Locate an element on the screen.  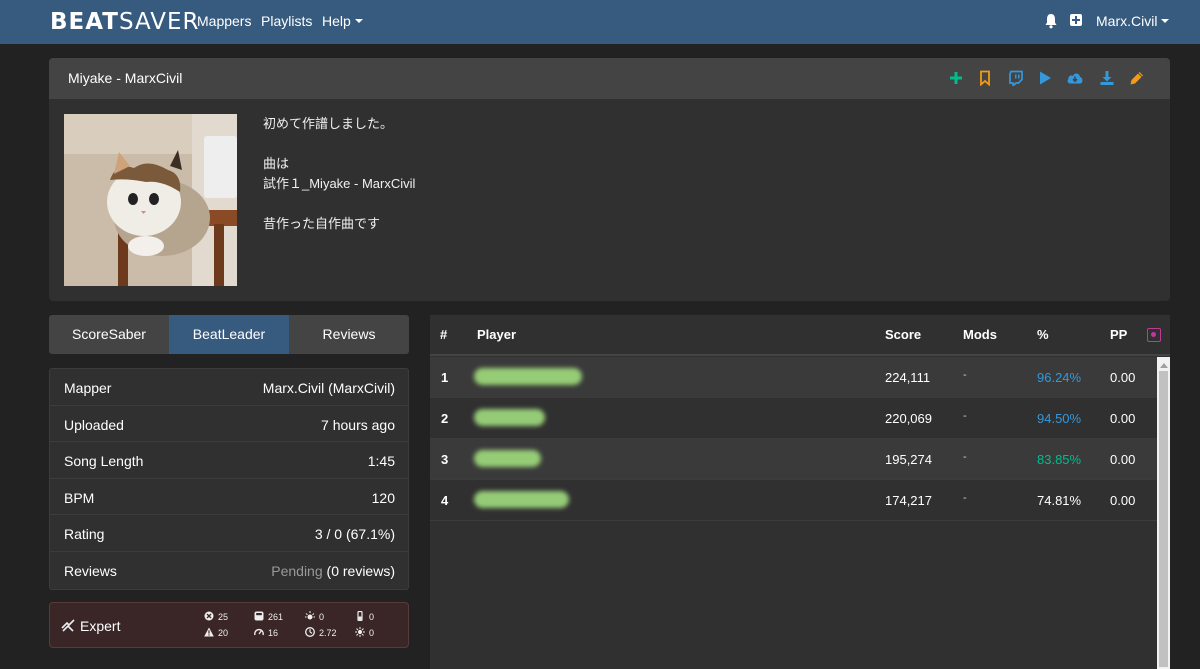
percent-value: 94.50% is located at coordinates (1059, 418).